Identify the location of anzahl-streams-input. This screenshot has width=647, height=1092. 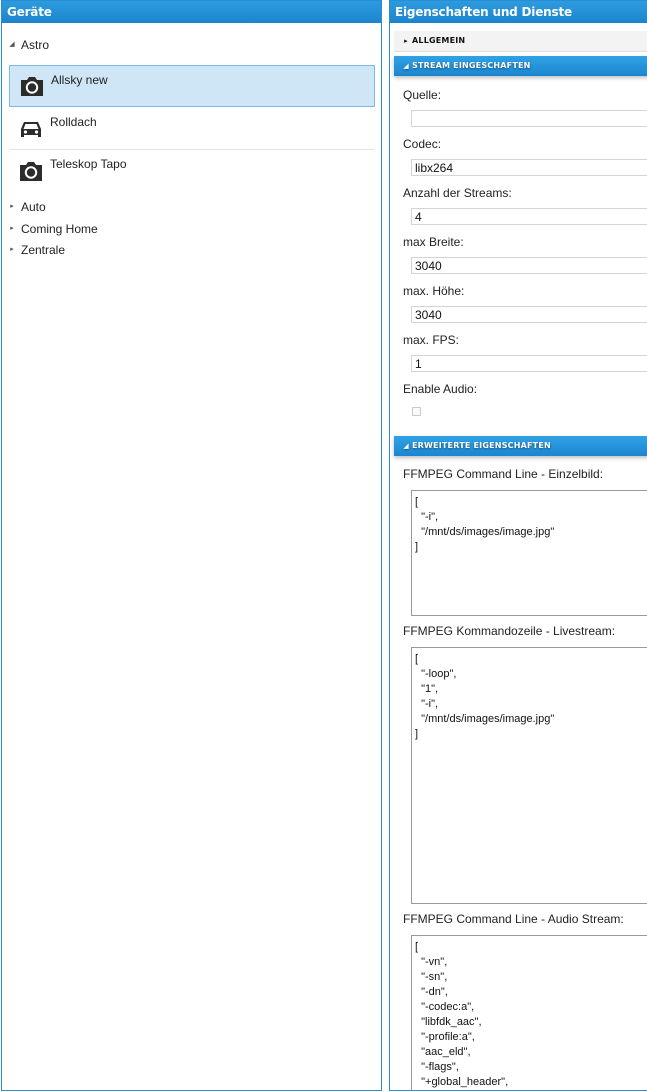
(529, 216).